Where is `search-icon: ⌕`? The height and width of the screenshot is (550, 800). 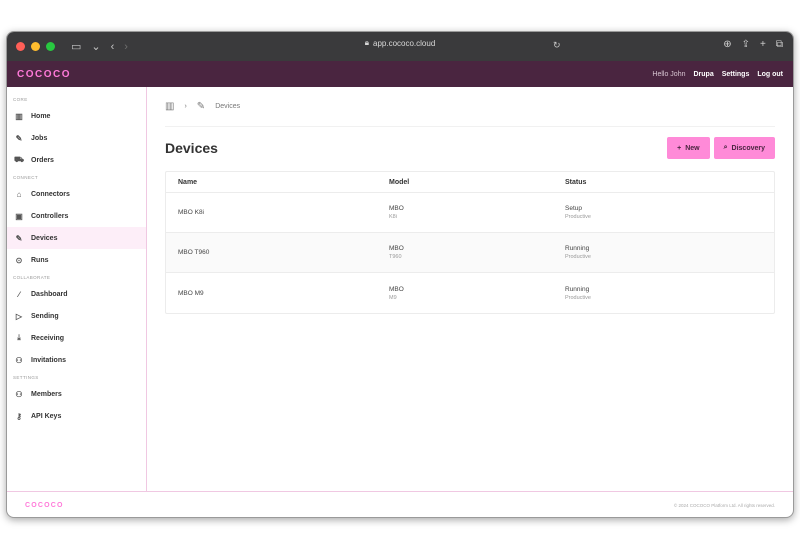
search-icon: ⌕ is located at coordinates (725, 147).